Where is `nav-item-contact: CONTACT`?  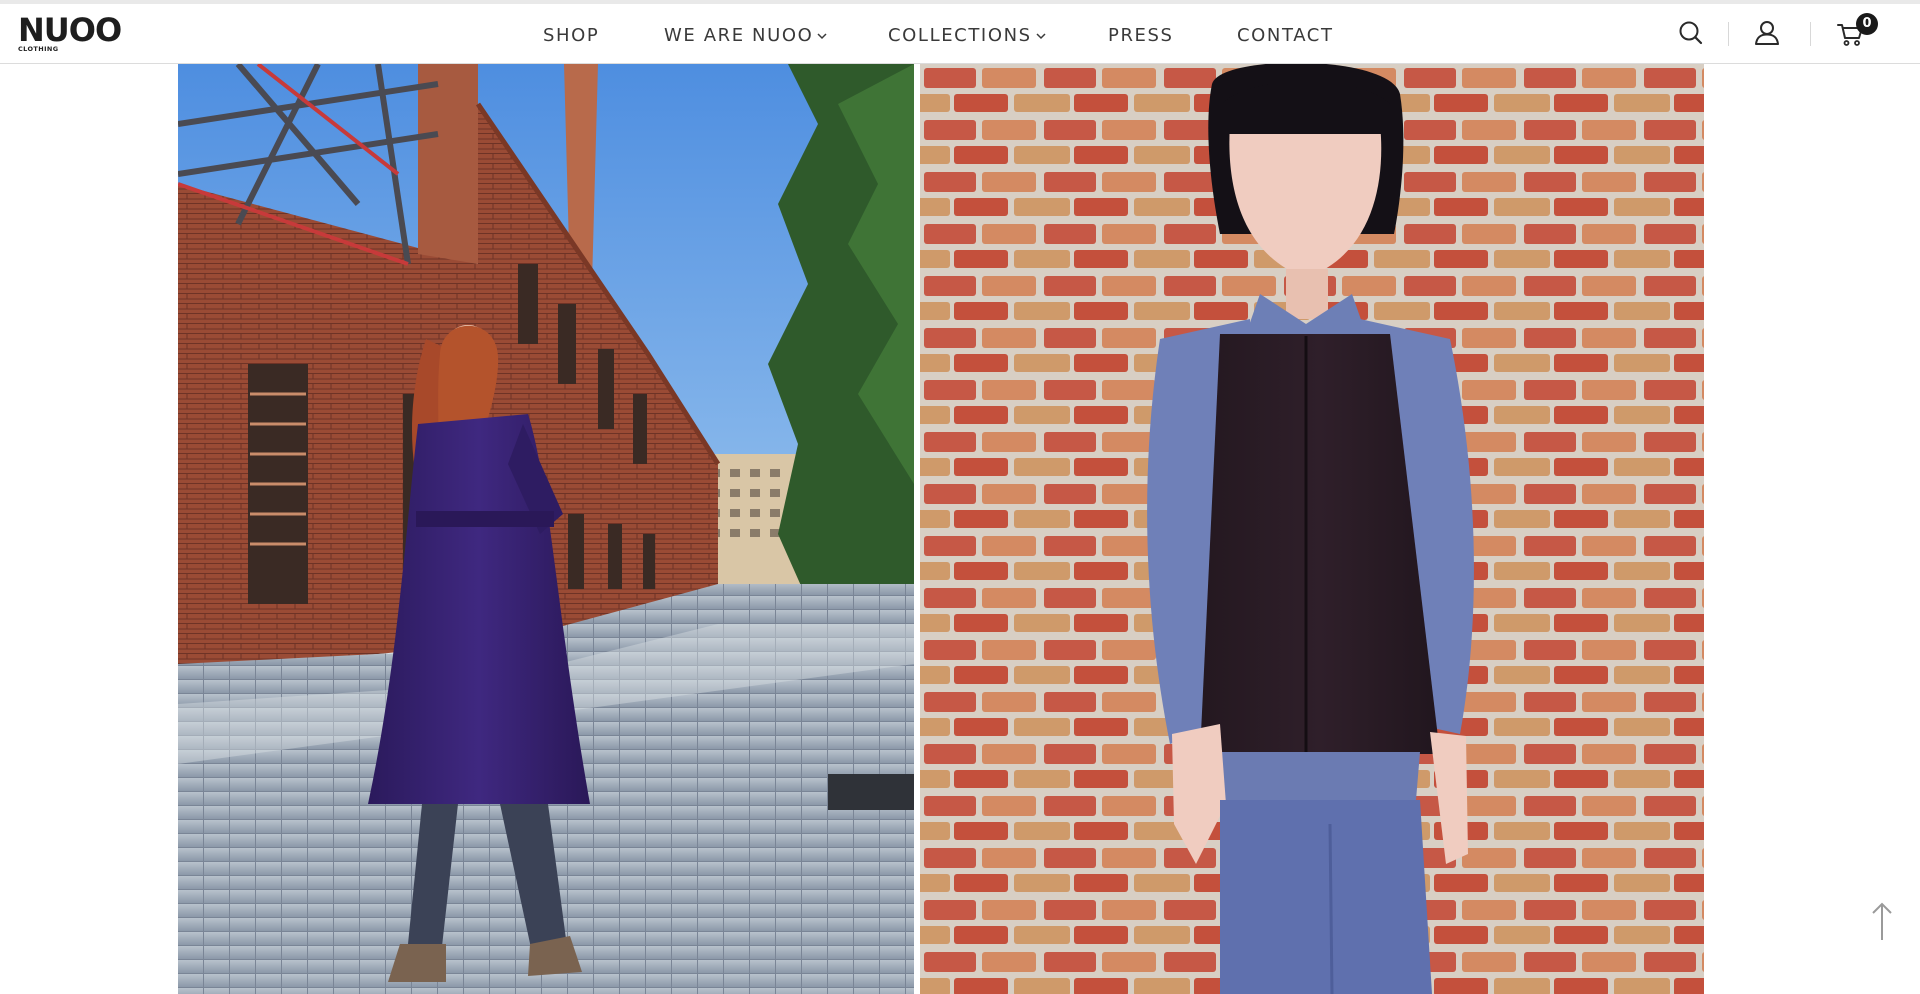
nav-item-contact: CONTACT is located at coordinates (1285, 36).